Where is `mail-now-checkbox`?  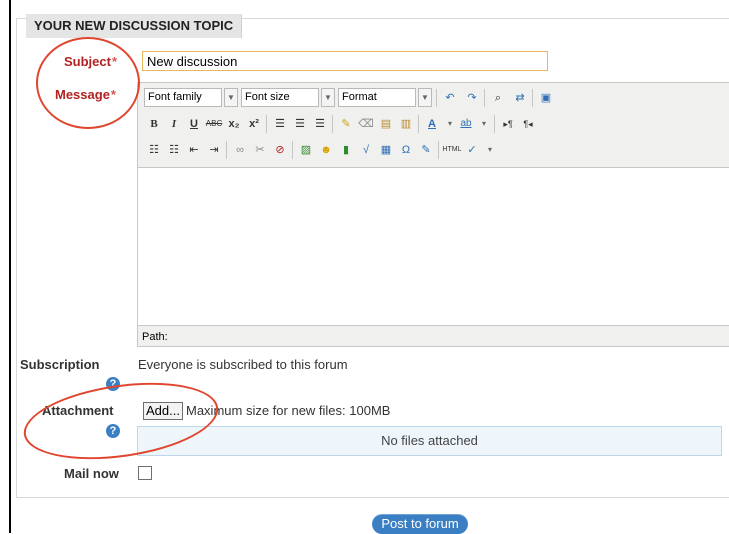 mail-now-checkbox is located at coordinates (145, 473).